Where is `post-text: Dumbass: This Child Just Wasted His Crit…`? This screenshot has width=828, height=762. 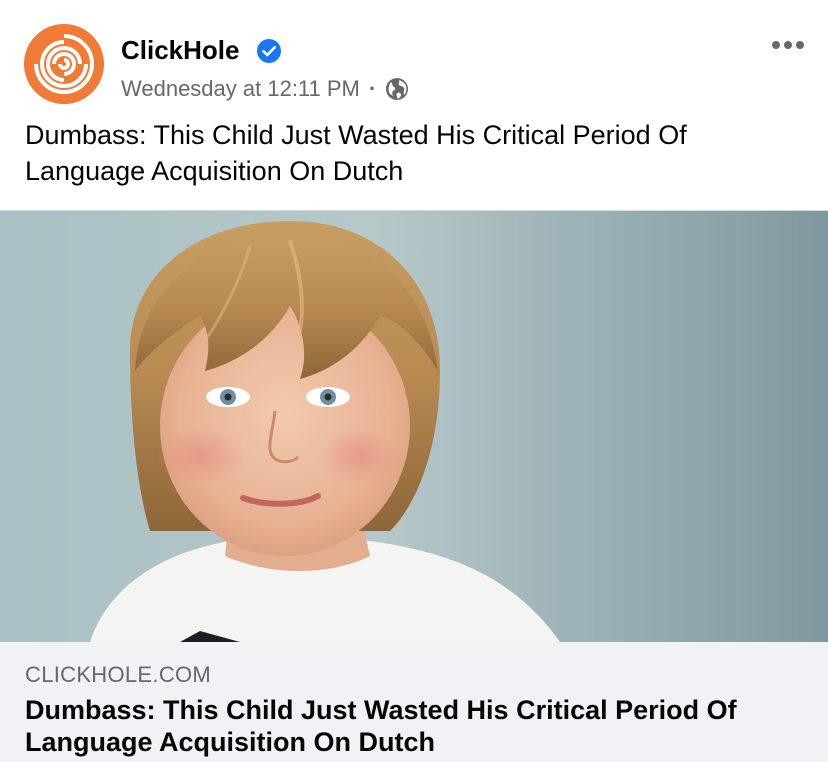
post-text: Dumbass: This Child Just Wasted His Crit… is located at coordinates (356, 153).